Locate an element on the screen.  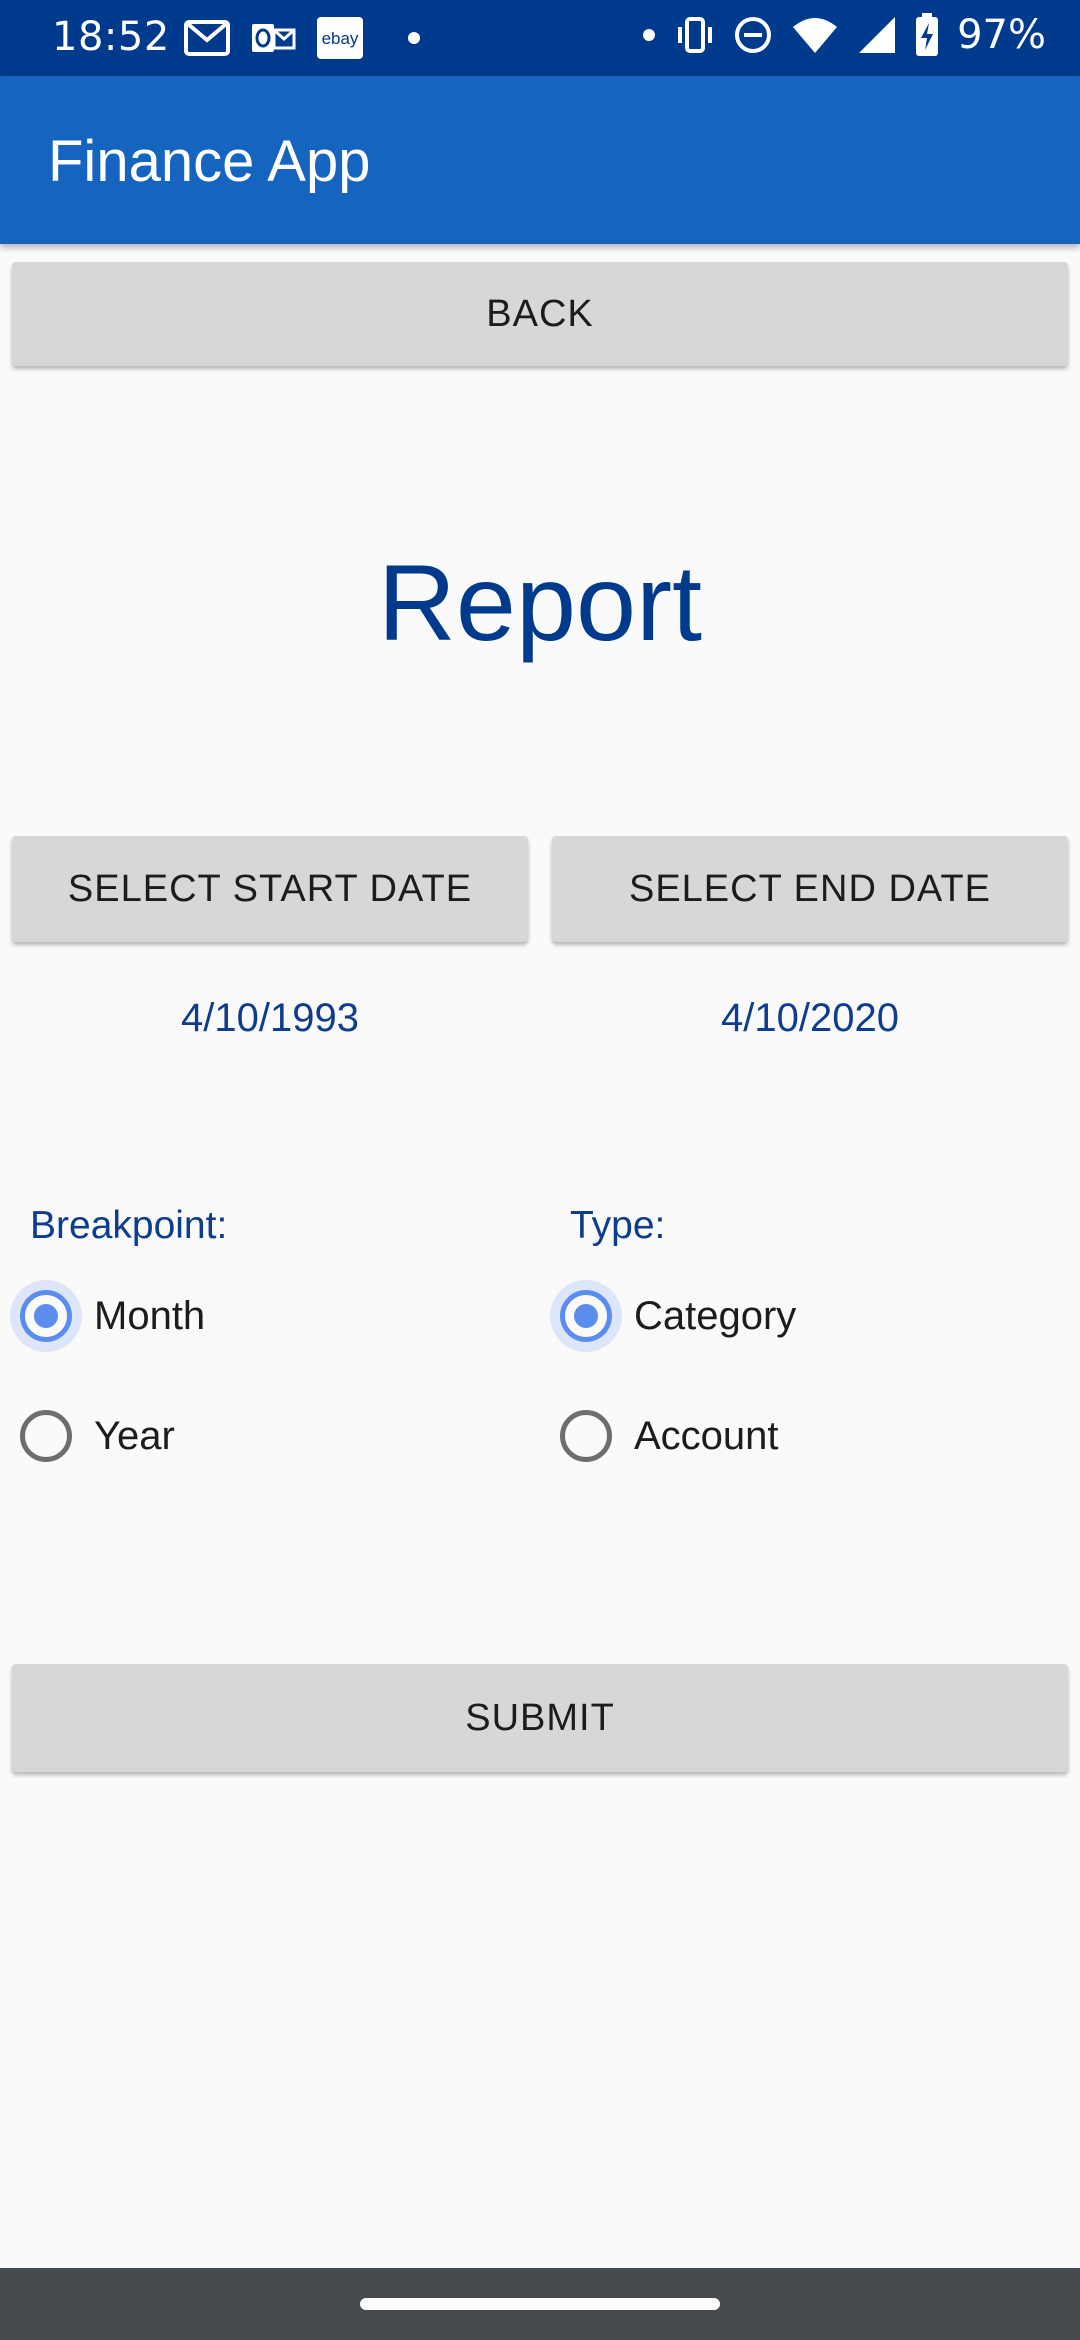
radio-category-label: Category is located at coordinates (715, 1315).